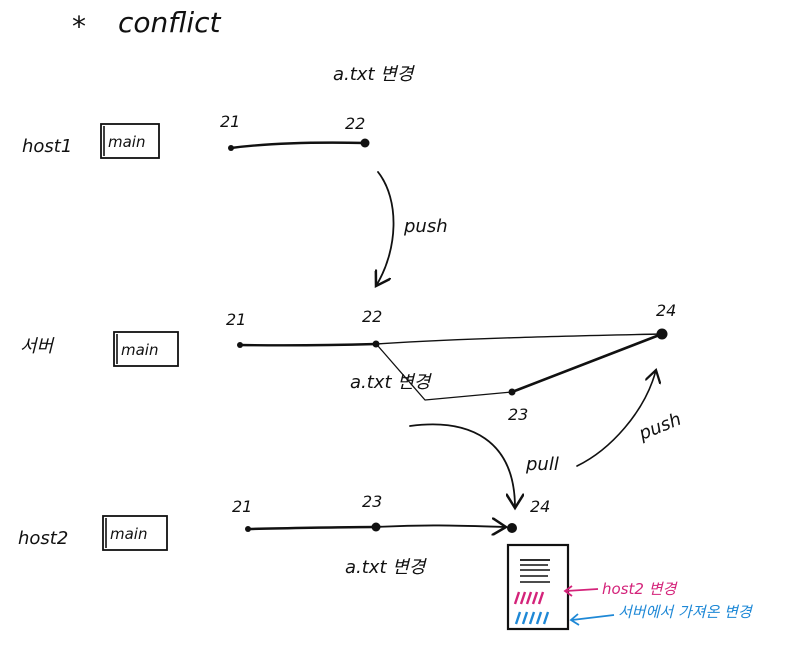 This screenshot has height=648, width=800. What do you see at coordinates (666, 310) in the screenshot?
I see `server-commit-24-label: 24` at bounding box center [666, 310].